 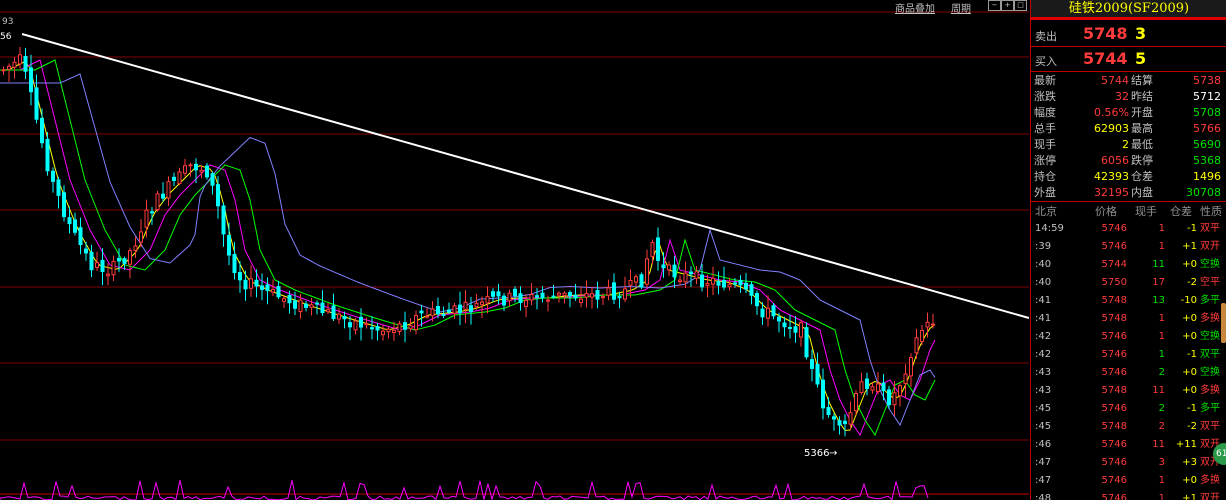 I want to click on tick-time: :43, so click(x=1043, y=372).